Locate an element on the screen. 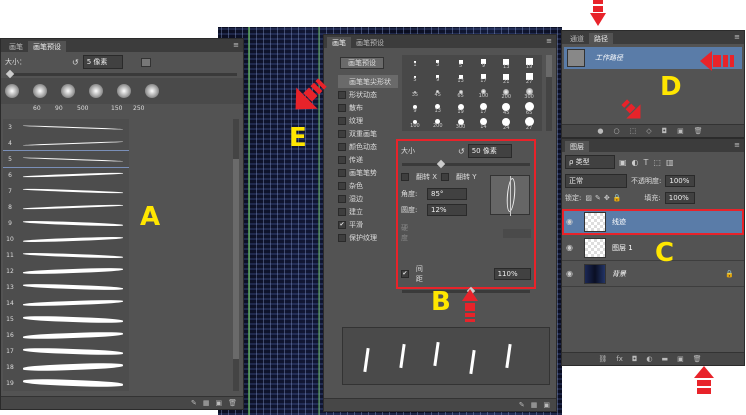  stroke-preset-item: 3 is located at coordinates (66, 127).